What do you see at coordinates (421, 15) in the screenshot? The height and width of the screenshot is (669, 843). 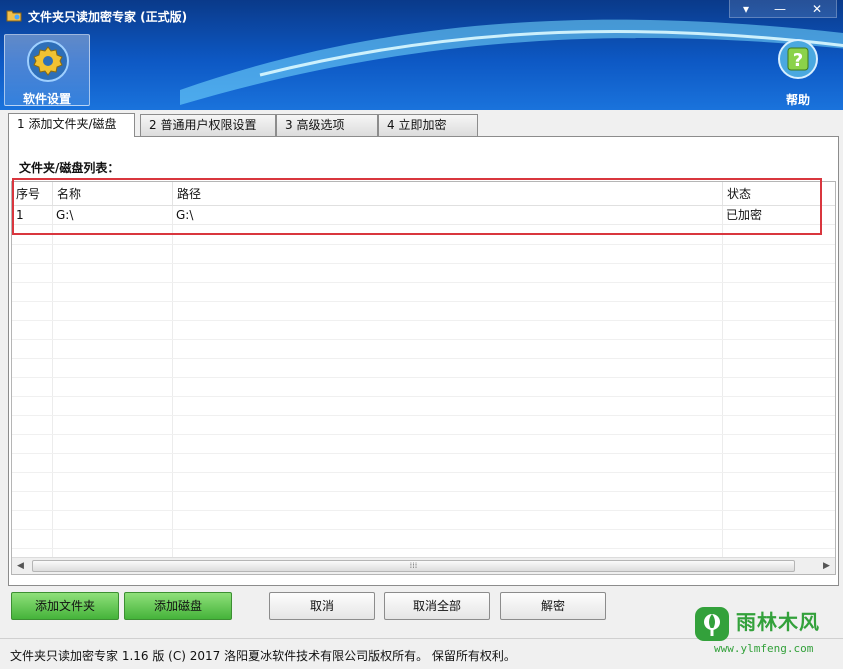 I see `title-bar: 文件夹只读加密专家 (正式版) ▾ — ✕` at bounding box center [421, 15].